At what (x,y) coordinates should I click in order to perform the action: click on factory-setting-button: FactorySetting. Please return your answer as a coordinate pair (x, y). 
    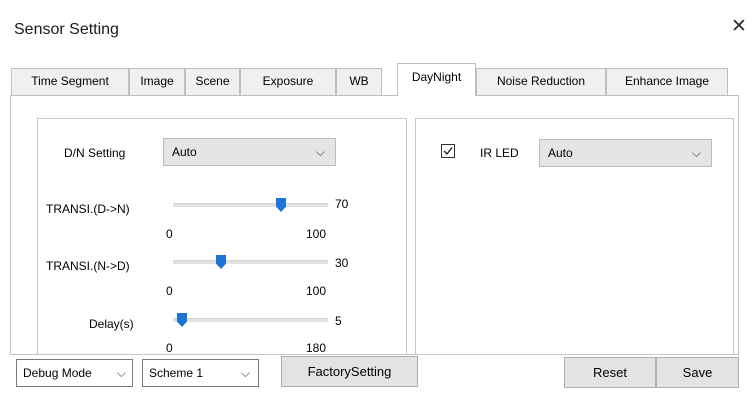
    Looking at the image, I should click on (349, 371).